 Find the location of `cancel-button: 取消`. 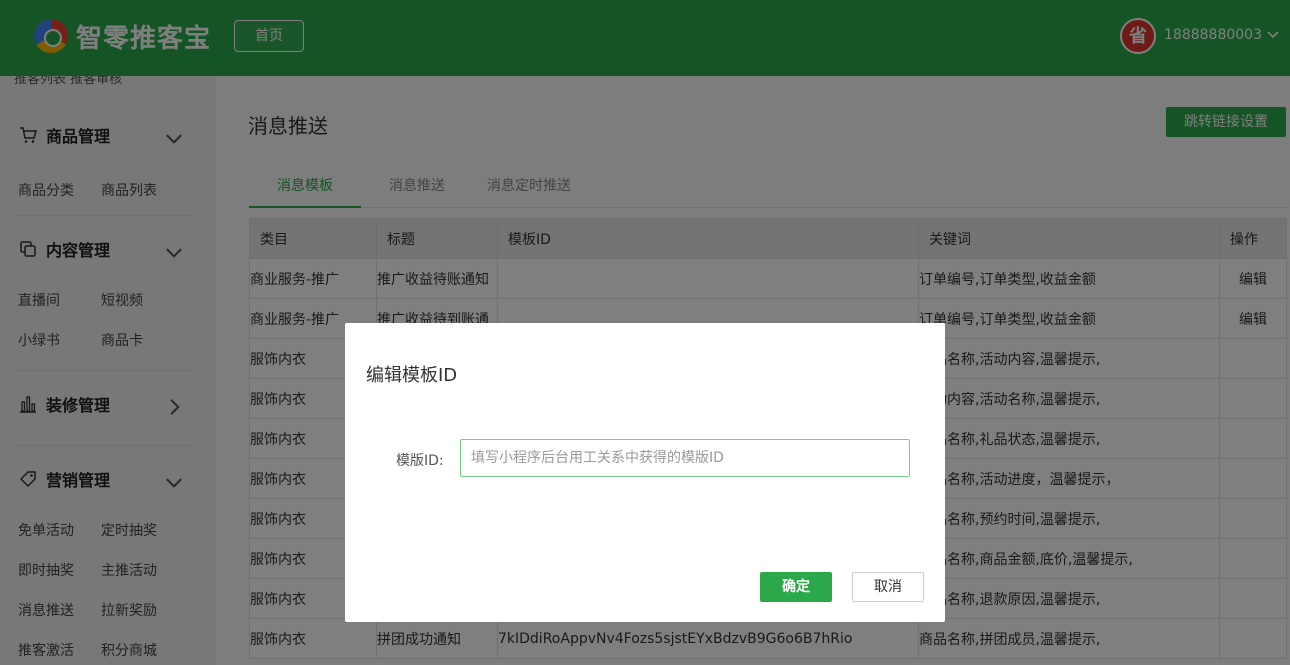

cancel-button: 取消 is located at coordinates (888, 587).